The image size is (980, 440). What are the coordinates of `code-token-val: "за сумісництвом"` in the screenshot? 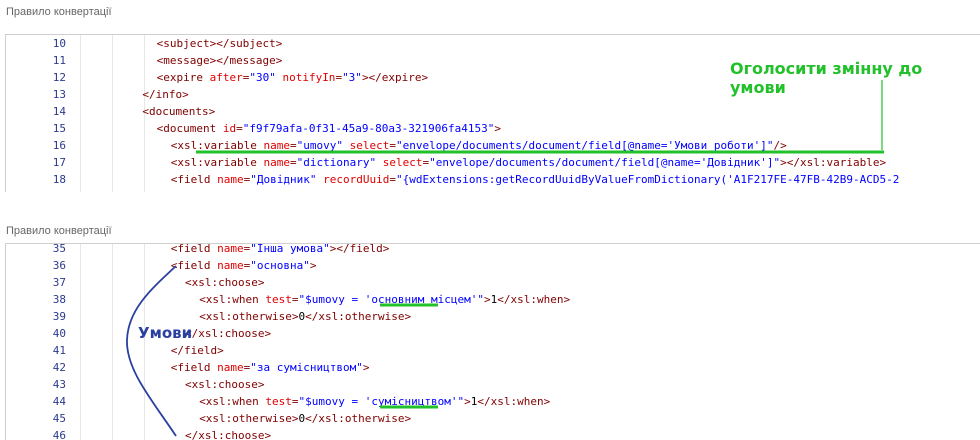 It's located at (306, 367).